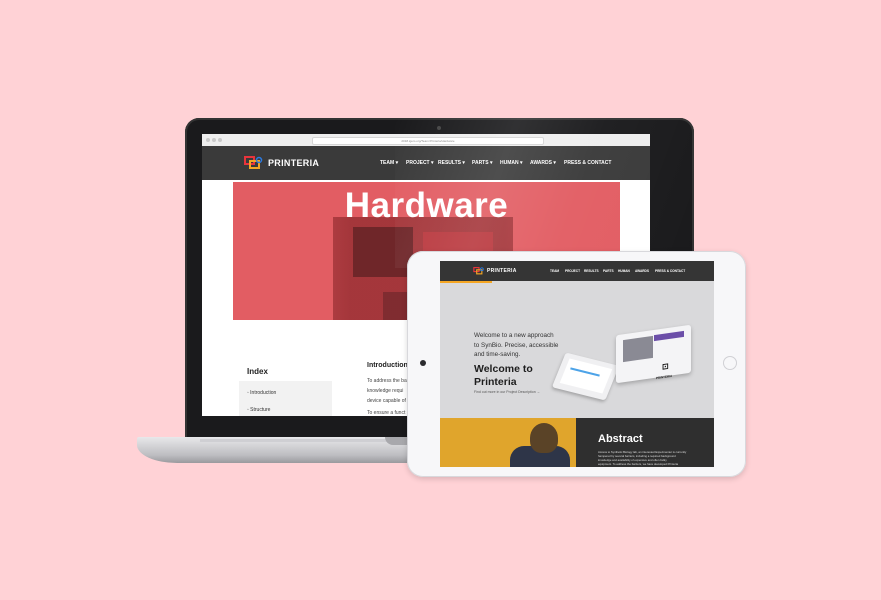  I want to click on intro-text-line: To address the ba, so click(387, 381).